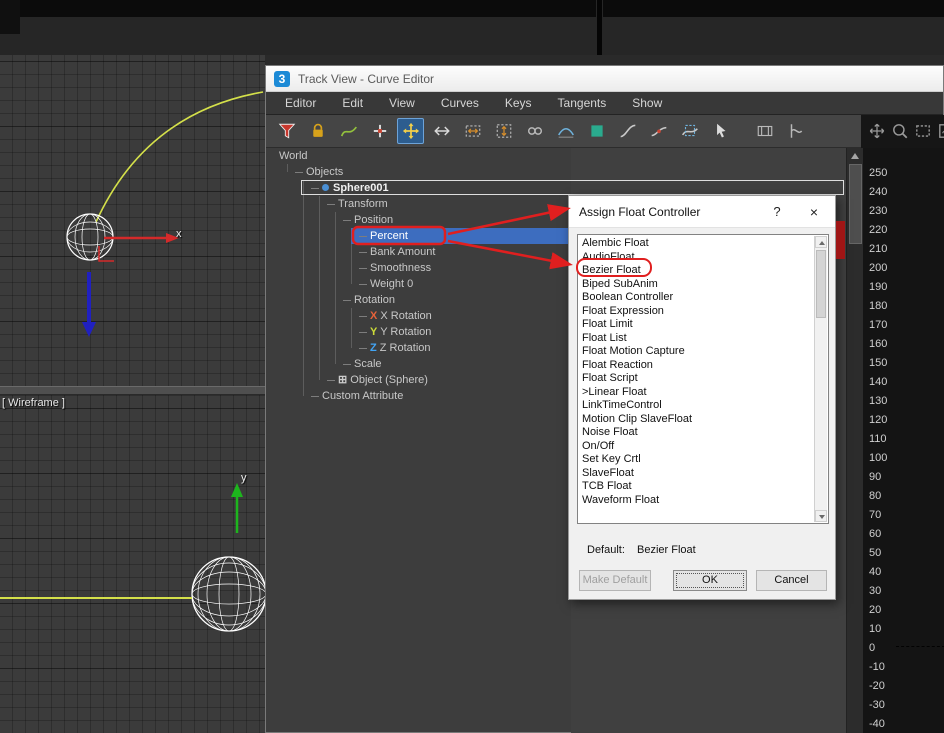 The height and width of the screenshot is (733, 944). Describe the element at coordinates (556, 172) in the screenshot. I see `tree-item-objects: Objects` at that location.